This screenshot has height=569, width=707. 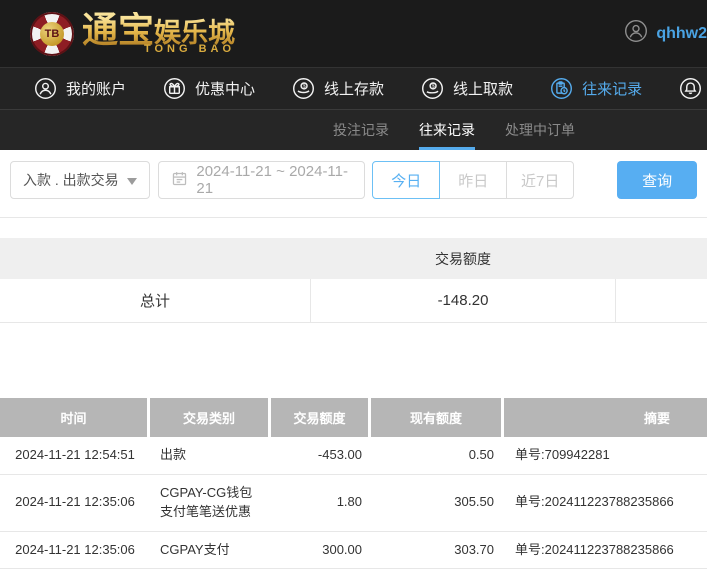 I want to click on brand-chip-logo: TB, so click(x=52, y=33).